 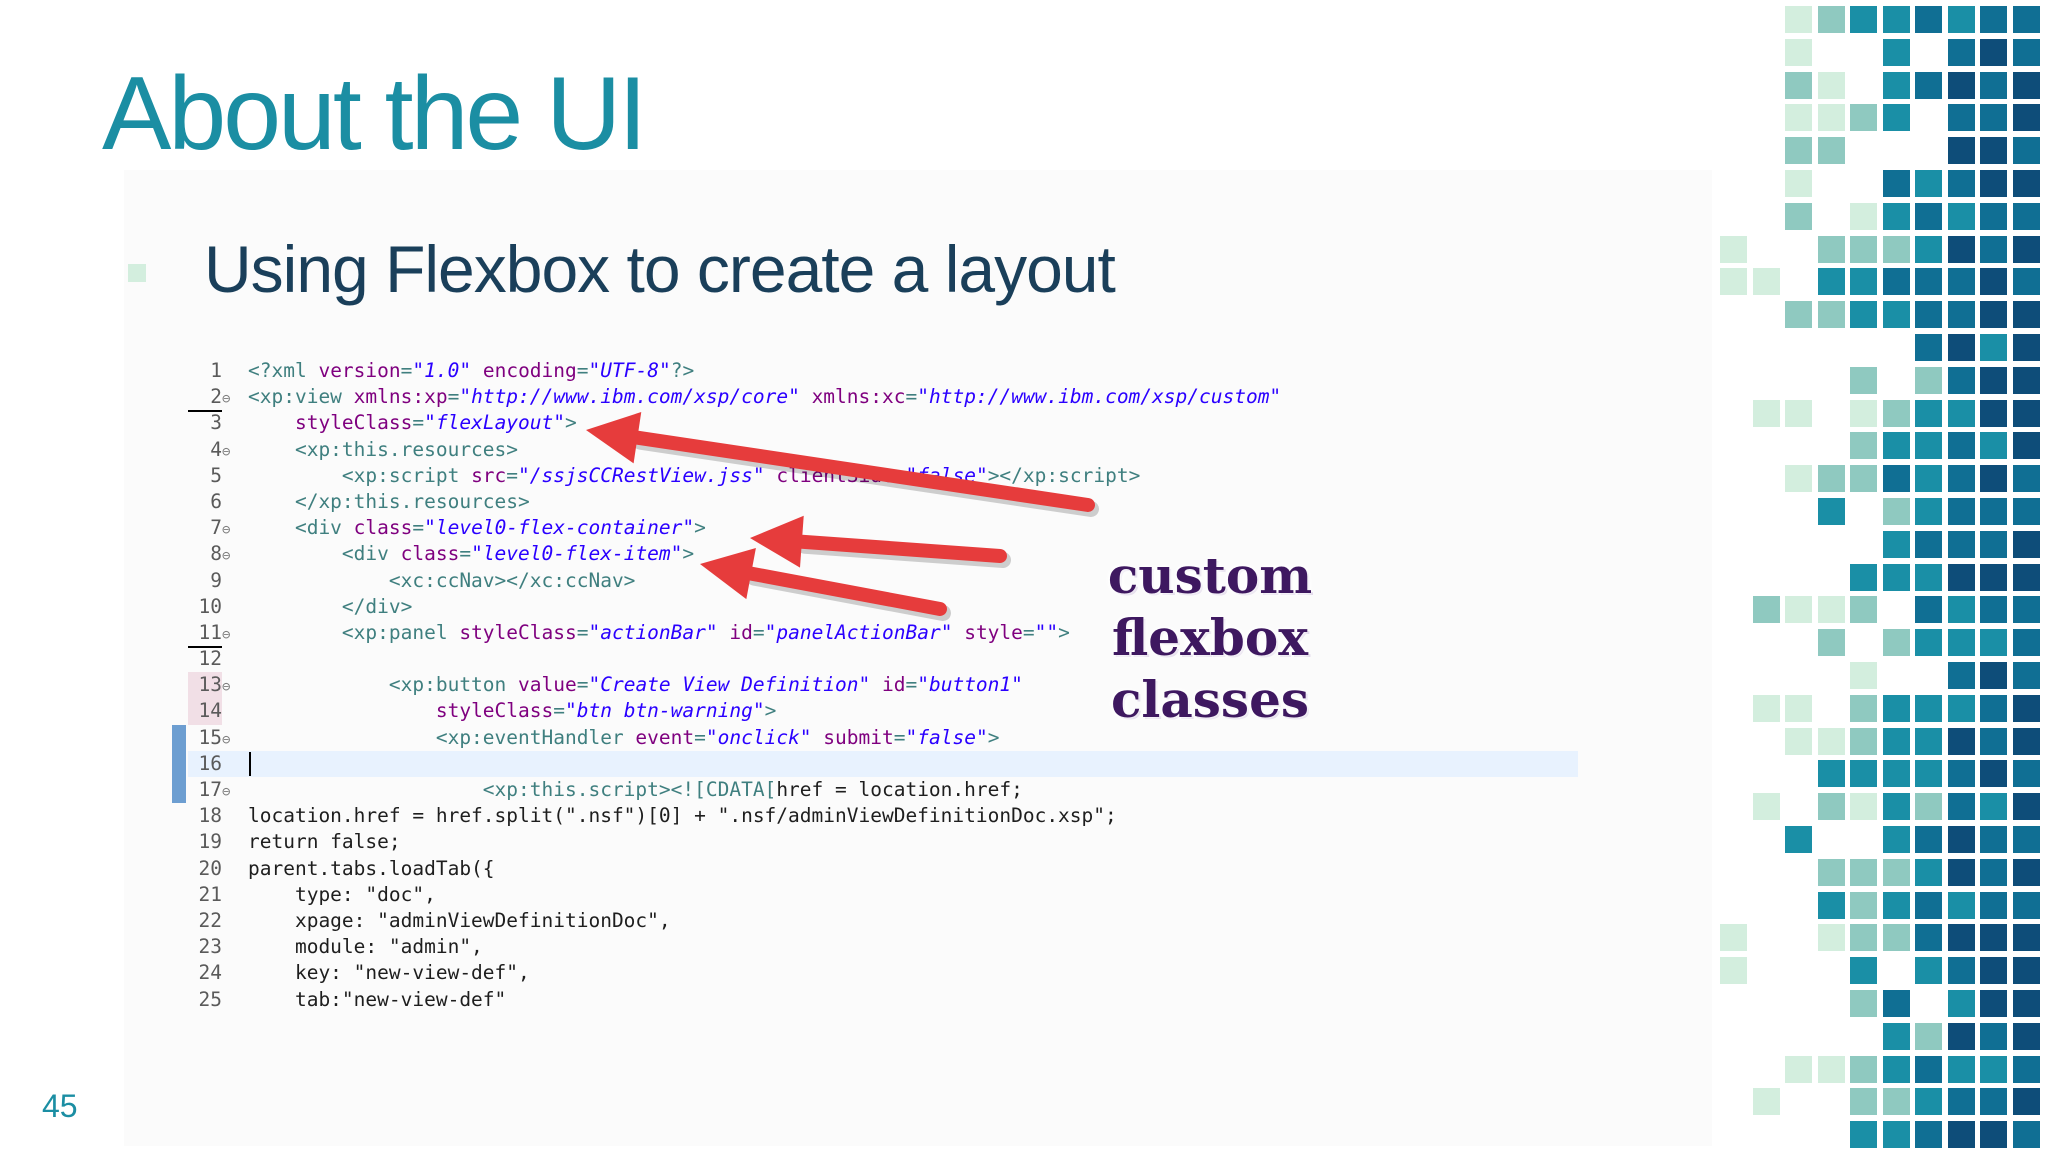 What do you see at coordinates (60, 1106) in the screenshot?
I see `page-number: 45` at bounding box center [60, 1106].